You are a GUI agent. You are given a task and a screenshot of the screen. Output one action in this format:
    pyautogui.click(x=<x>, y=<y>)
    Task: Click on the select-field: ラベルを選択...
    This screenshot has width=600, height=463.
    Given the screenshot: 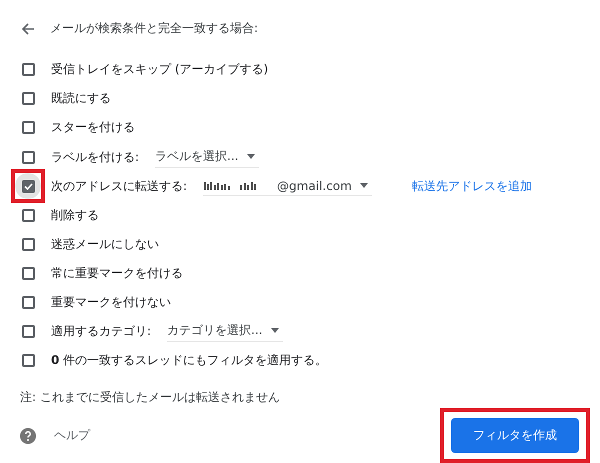 What is the action you would take?
    pyautogui.click(x=206, y=157)
    